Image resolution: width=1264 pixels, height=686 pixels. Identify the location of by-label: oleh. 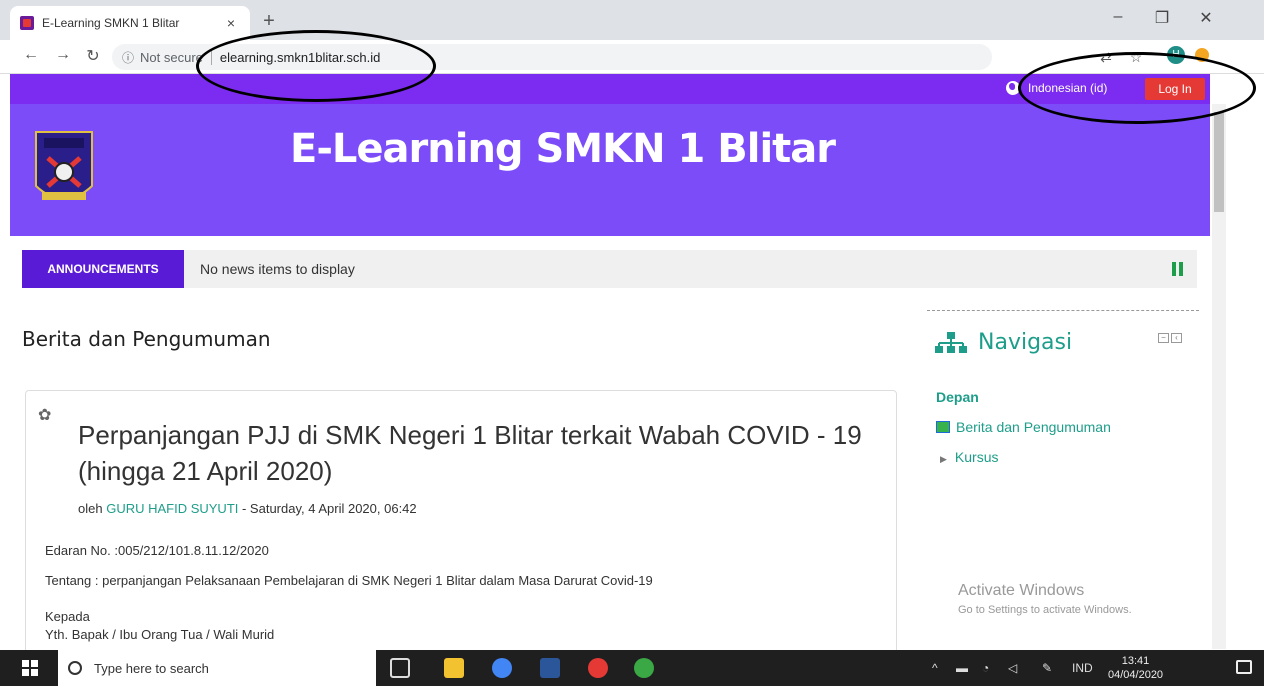
(90, 508).